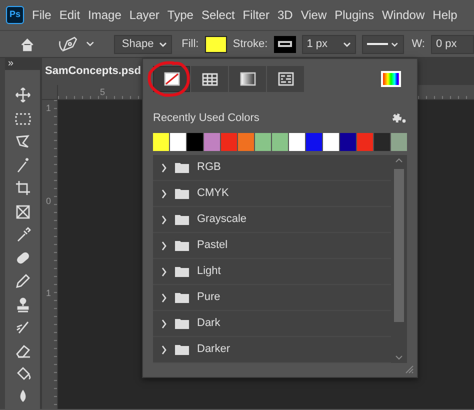  I want to click on scroll-down-icon, so click(399, 357).